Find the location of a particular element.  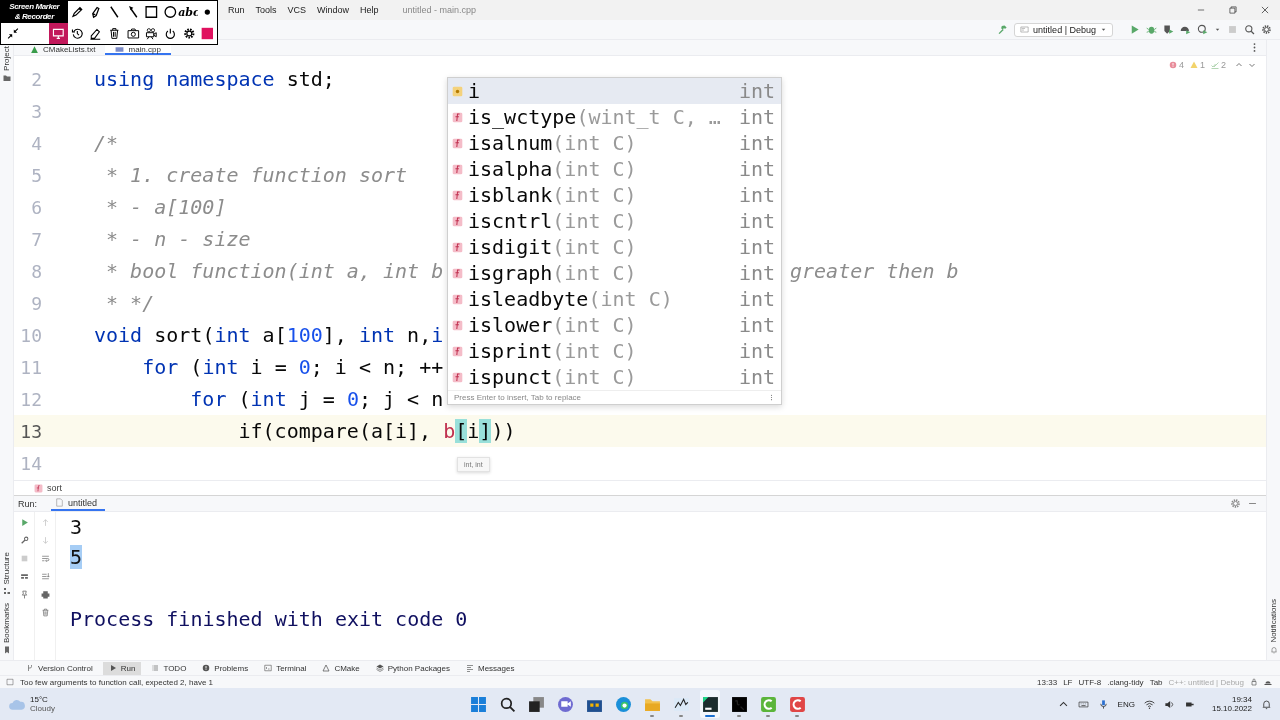

printer-icon is located at coordinates (45, 594).